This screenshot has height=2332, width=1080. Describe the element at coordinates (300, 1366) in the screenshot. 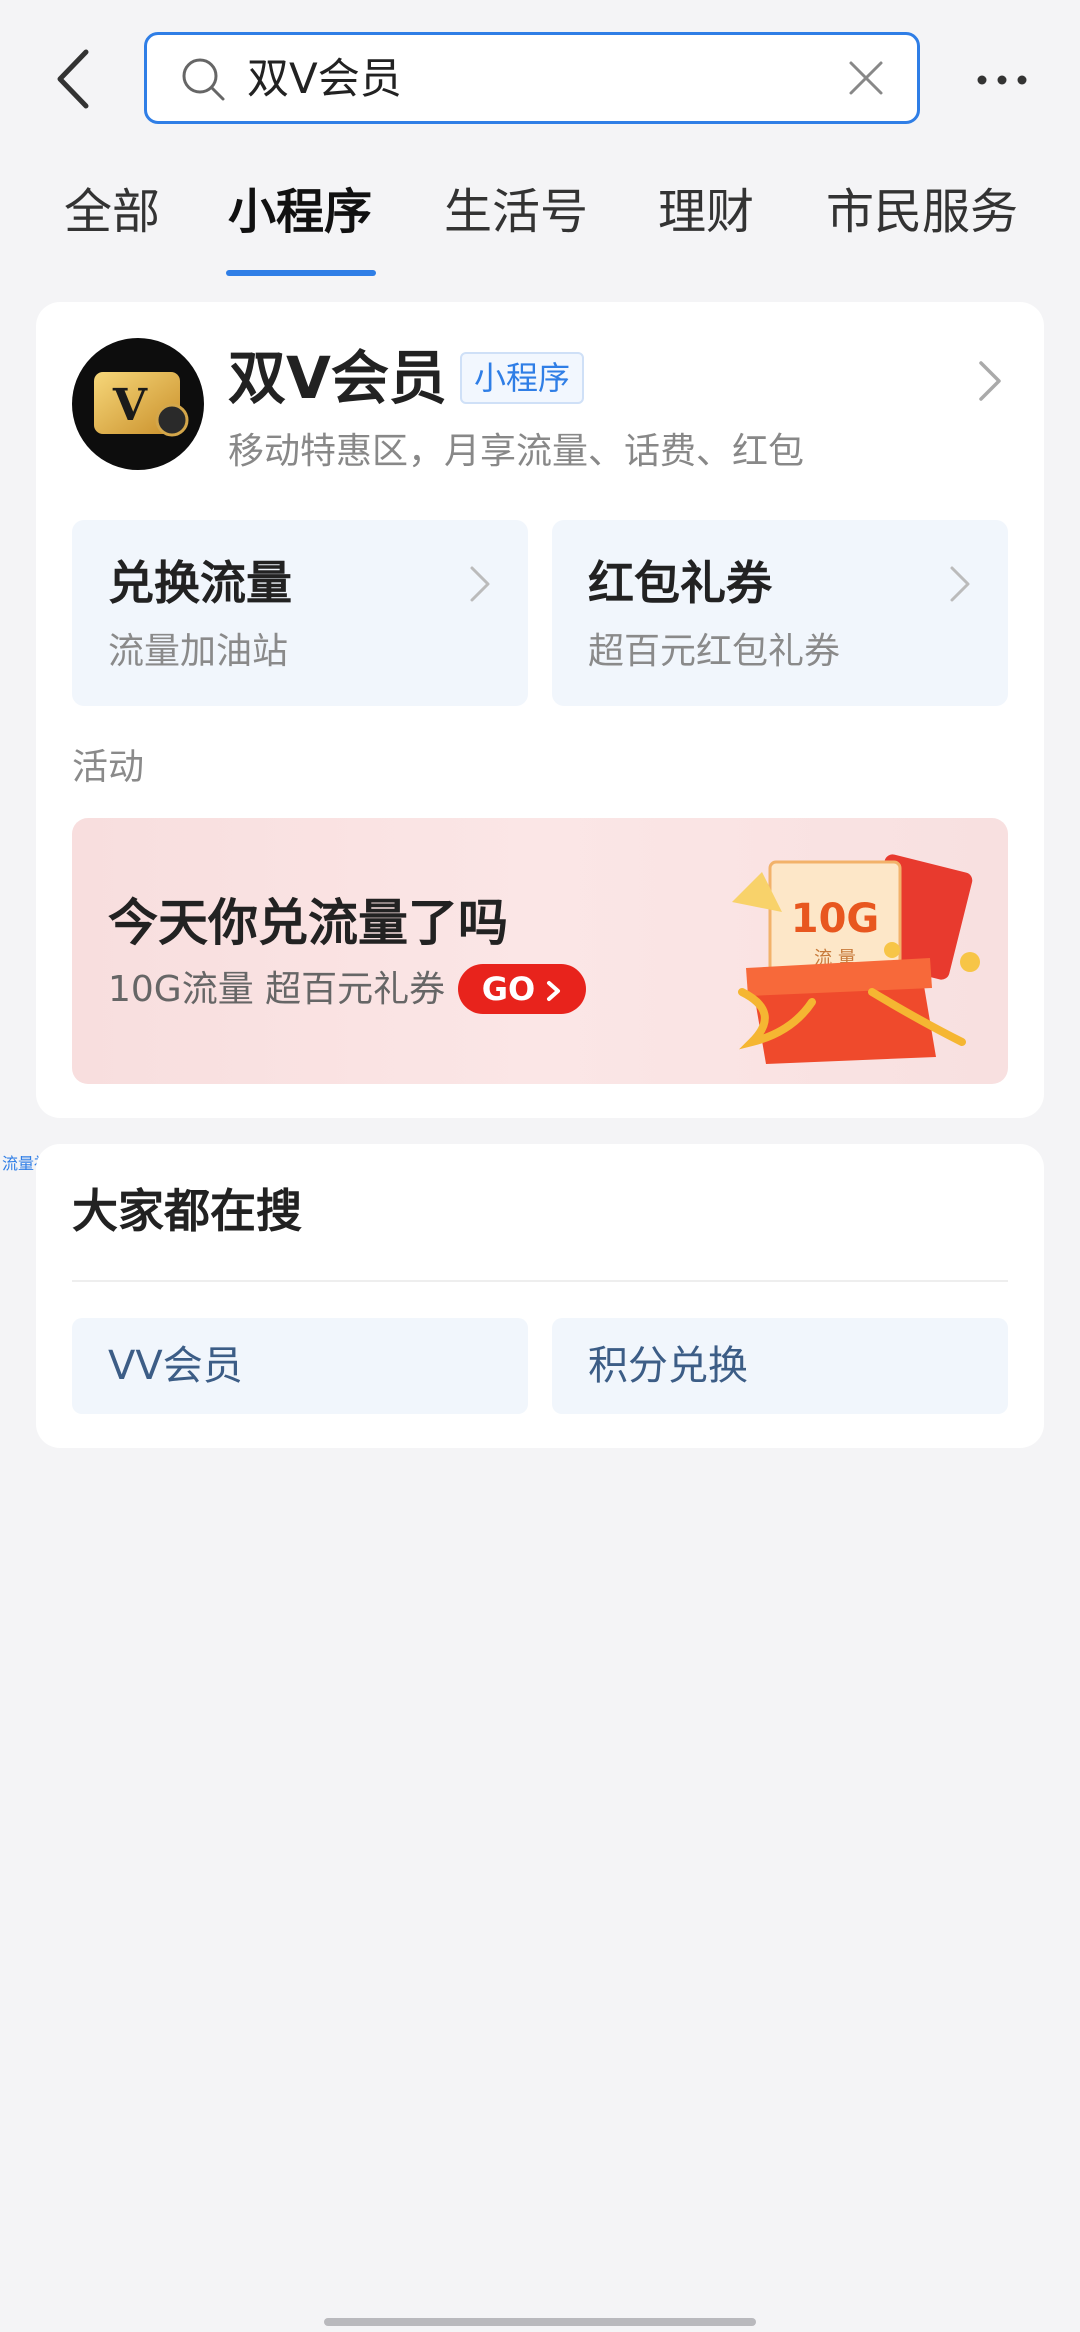

I see `popular-item: VV会员` at that location.